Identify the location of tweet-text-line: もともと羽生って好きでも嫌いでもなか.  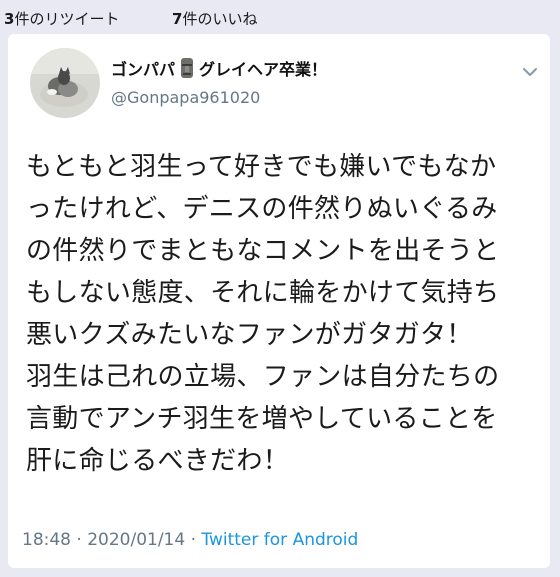
(261, 167).